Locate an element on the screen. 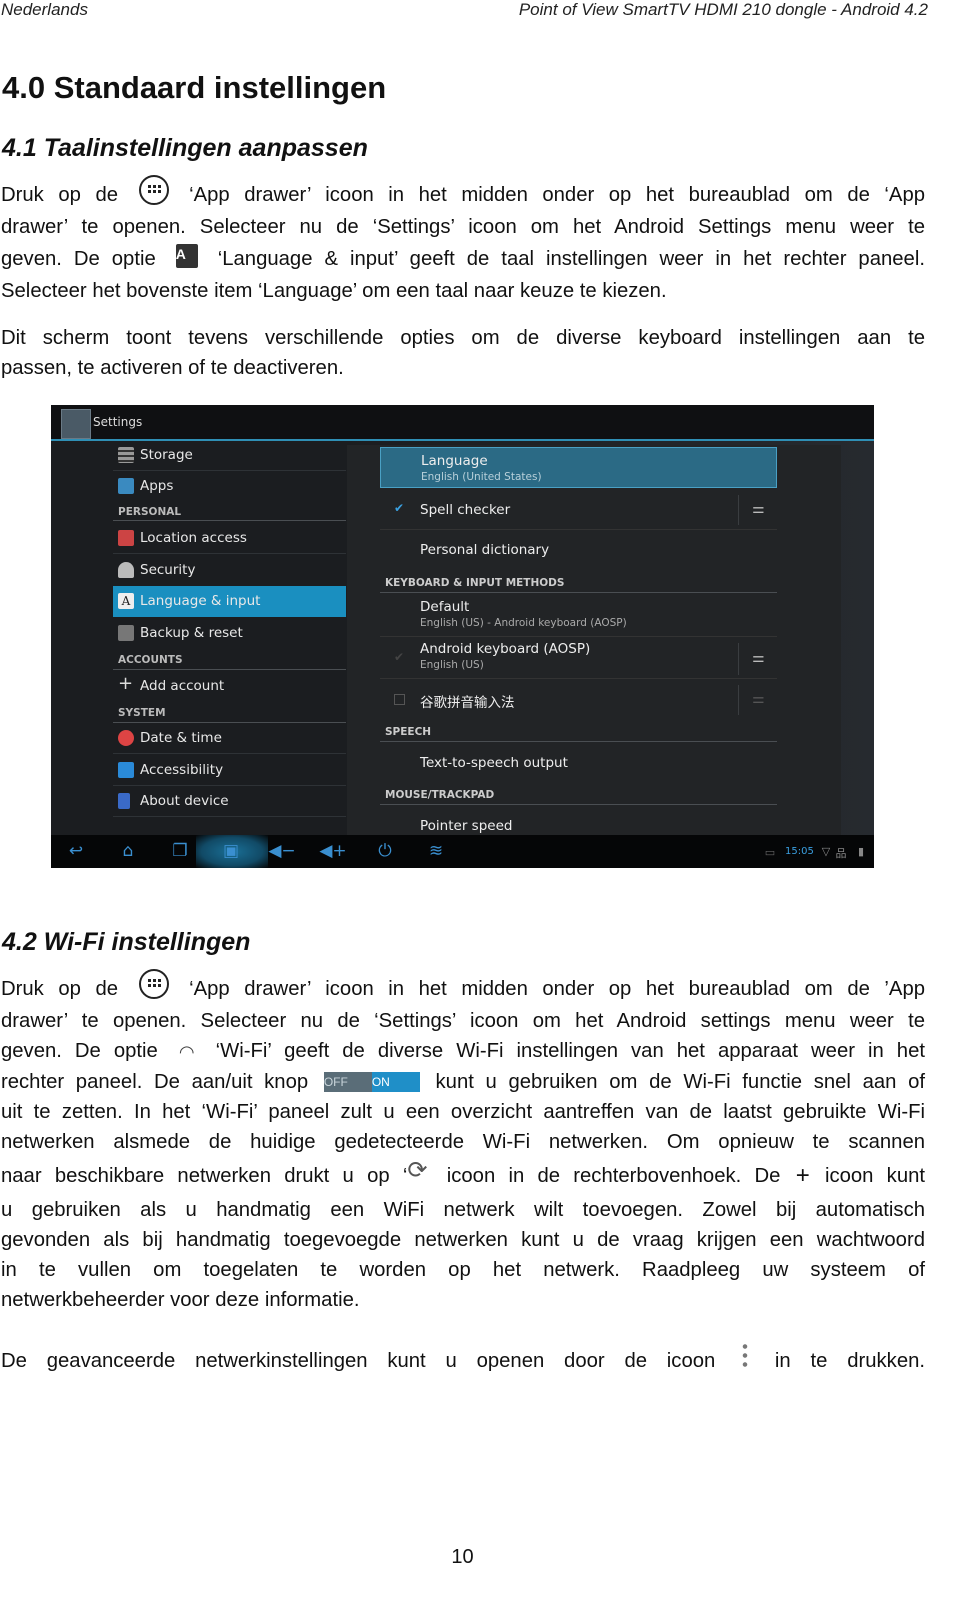 This screenshot has width=960, height=1620. accessibility-icon is located at coordinates (126, 770).